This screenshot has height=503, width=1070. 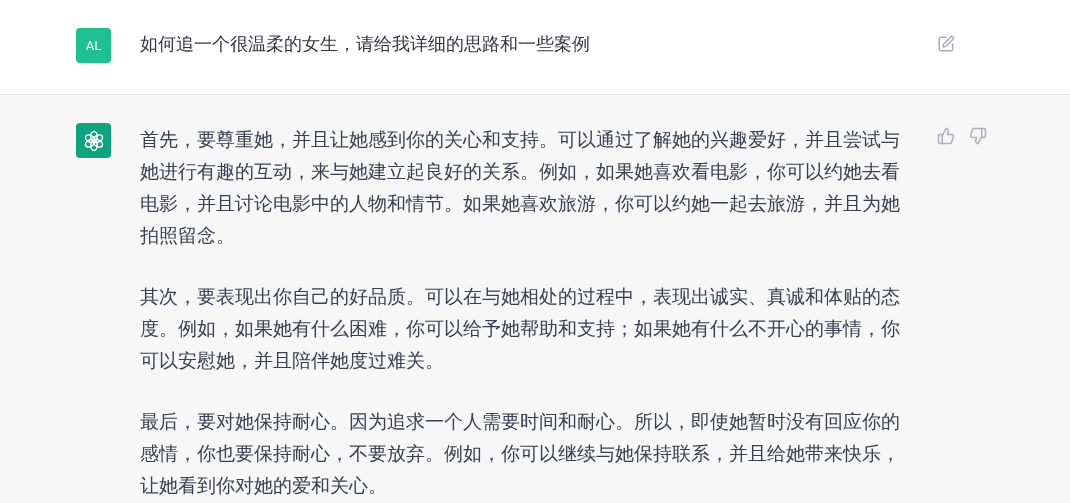 I want to click on thumbs-down-icon, so click(x=978, y=136).